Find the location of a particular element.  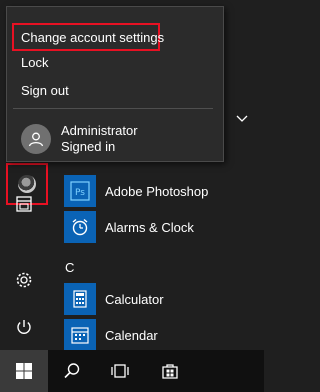

taskbar is located at coordinates (132, 371).